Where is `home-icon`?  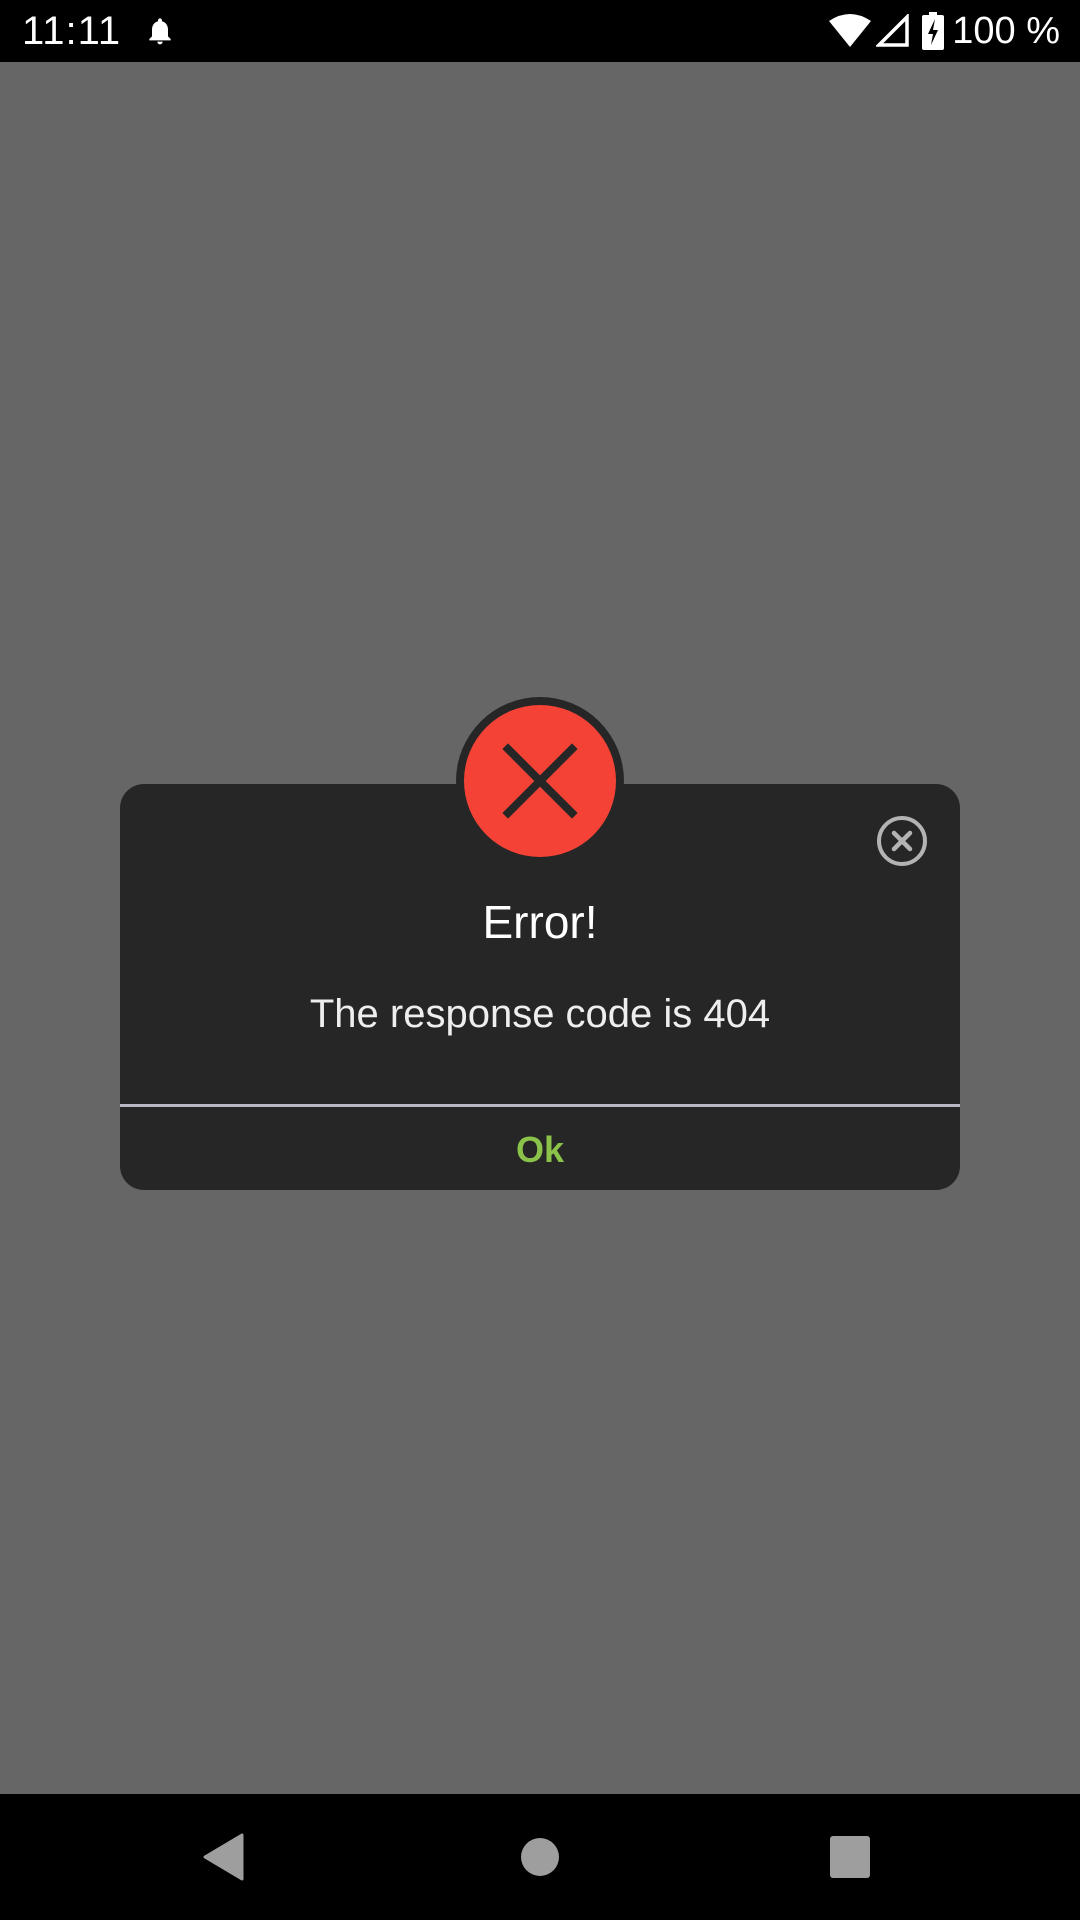
home-icon is located at coordinates (540, 1857).